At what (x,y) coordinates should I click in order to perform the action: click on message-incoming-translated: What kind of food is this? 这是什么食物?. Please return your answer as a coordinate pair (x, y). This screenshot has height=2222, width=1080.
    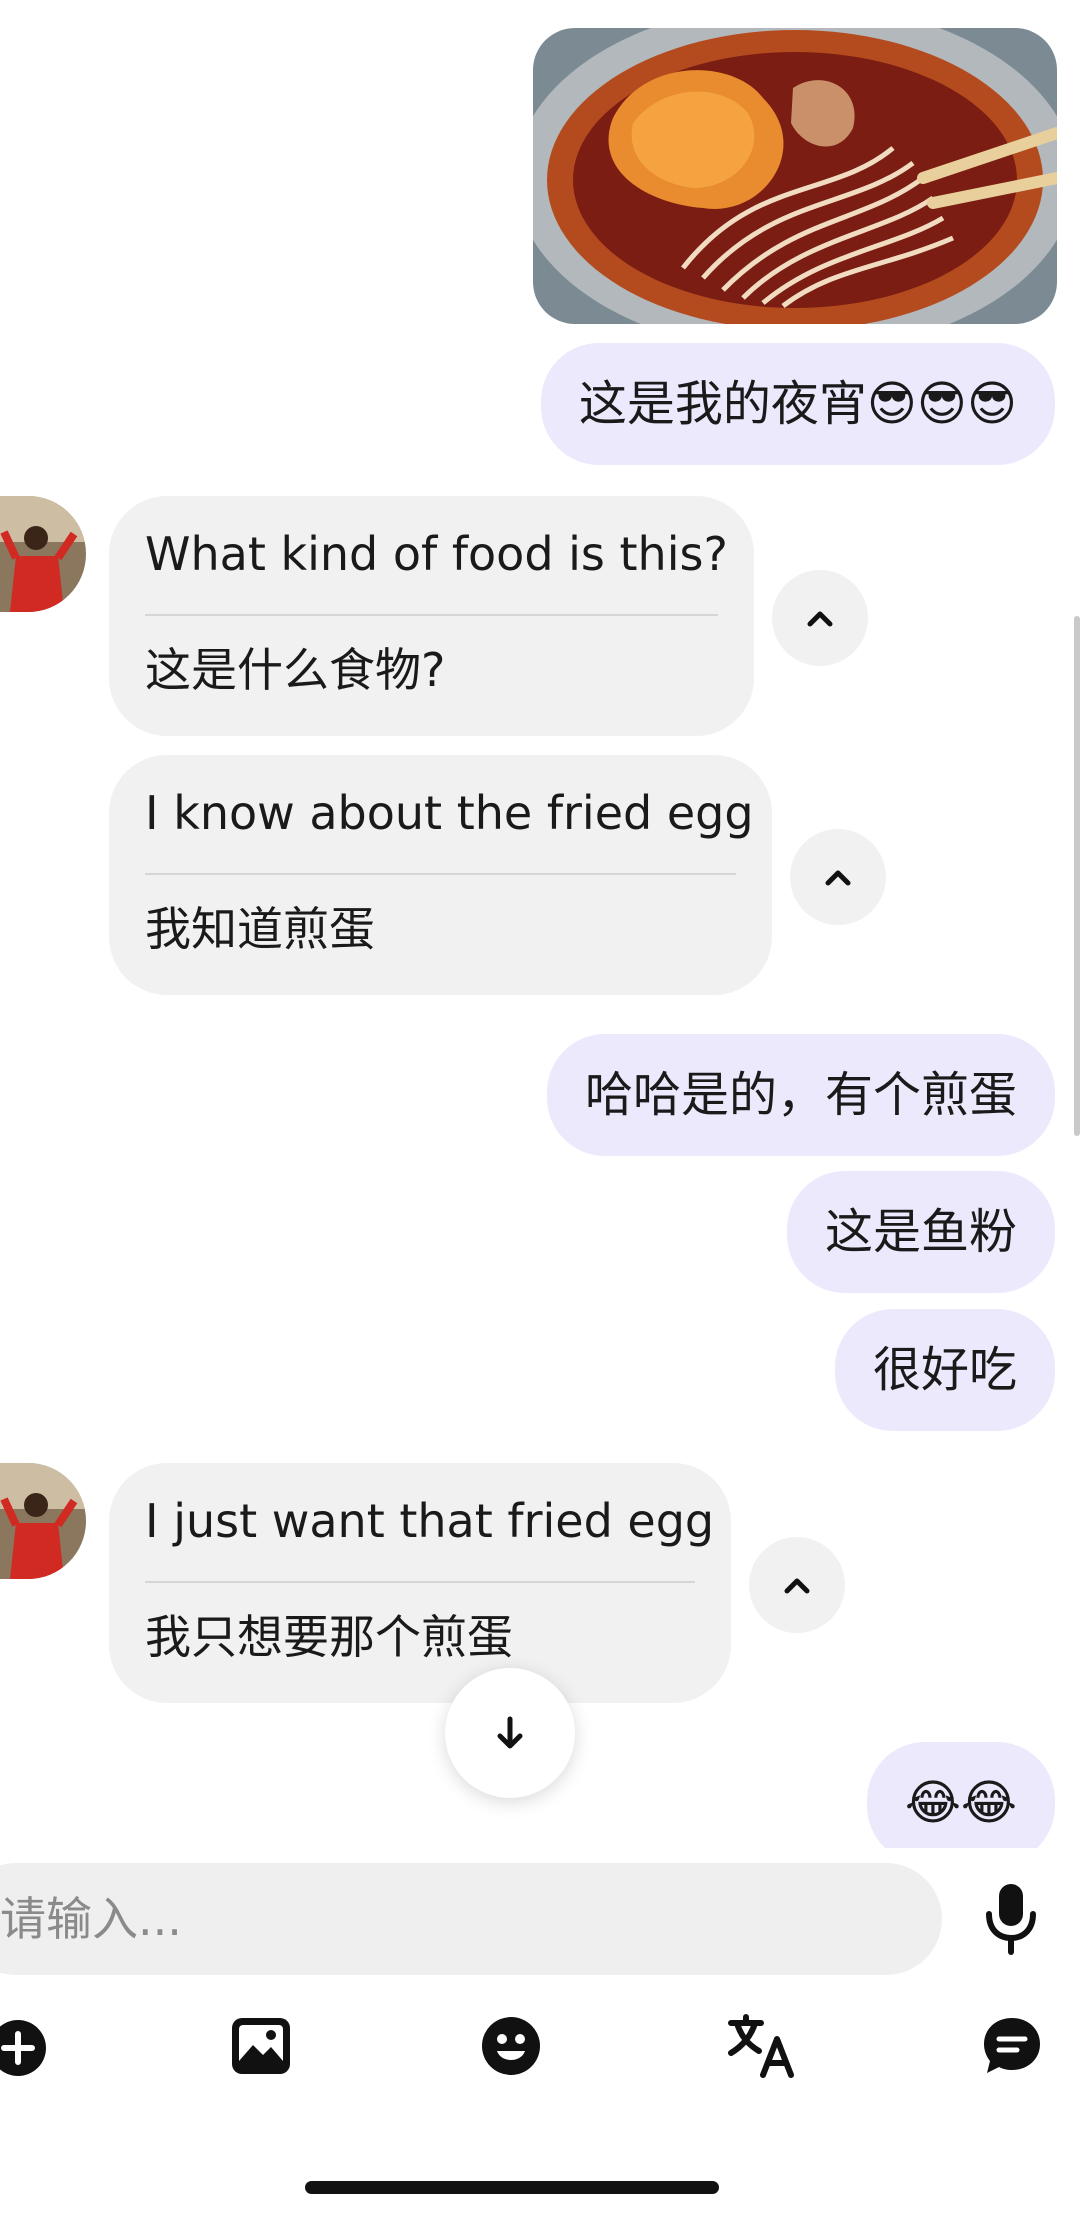
    Looking at the image, I should click on (431, 616).